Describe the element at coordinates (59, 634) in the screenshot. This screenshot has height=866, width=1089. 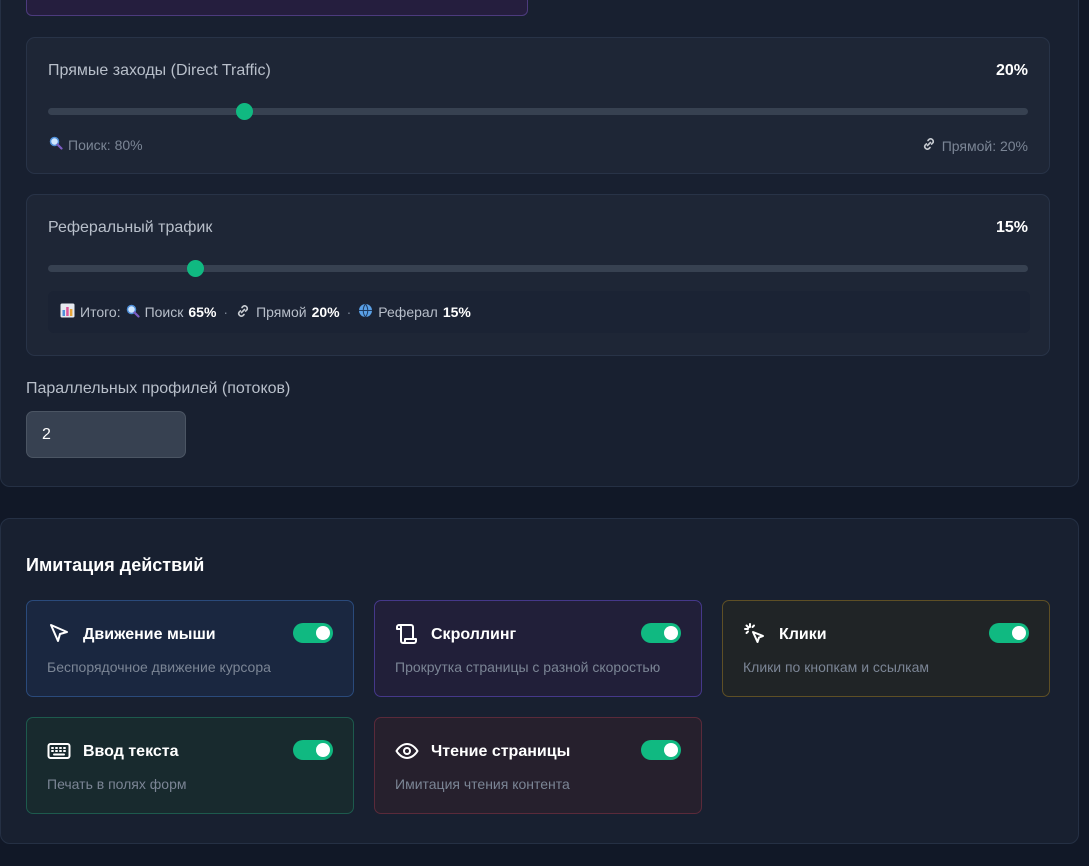
I see `cursor-arrow-icon` at that location.